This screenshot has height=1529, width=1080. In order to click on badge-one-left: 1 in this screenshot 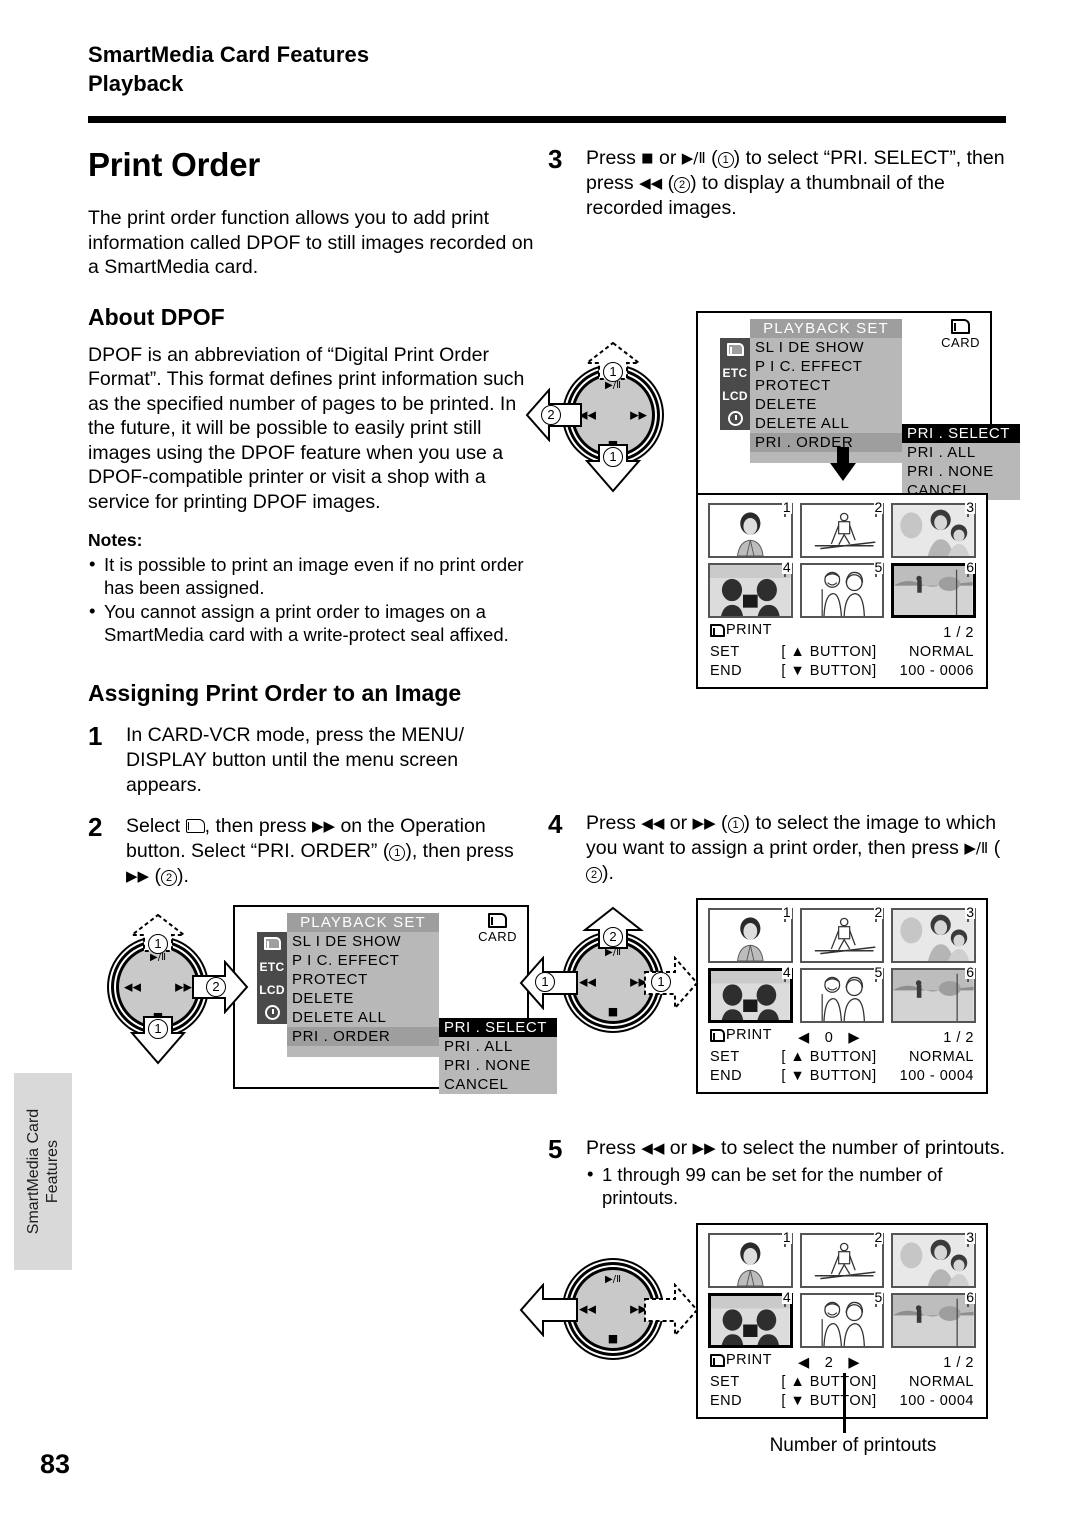, I will do `click(545, 982)`.